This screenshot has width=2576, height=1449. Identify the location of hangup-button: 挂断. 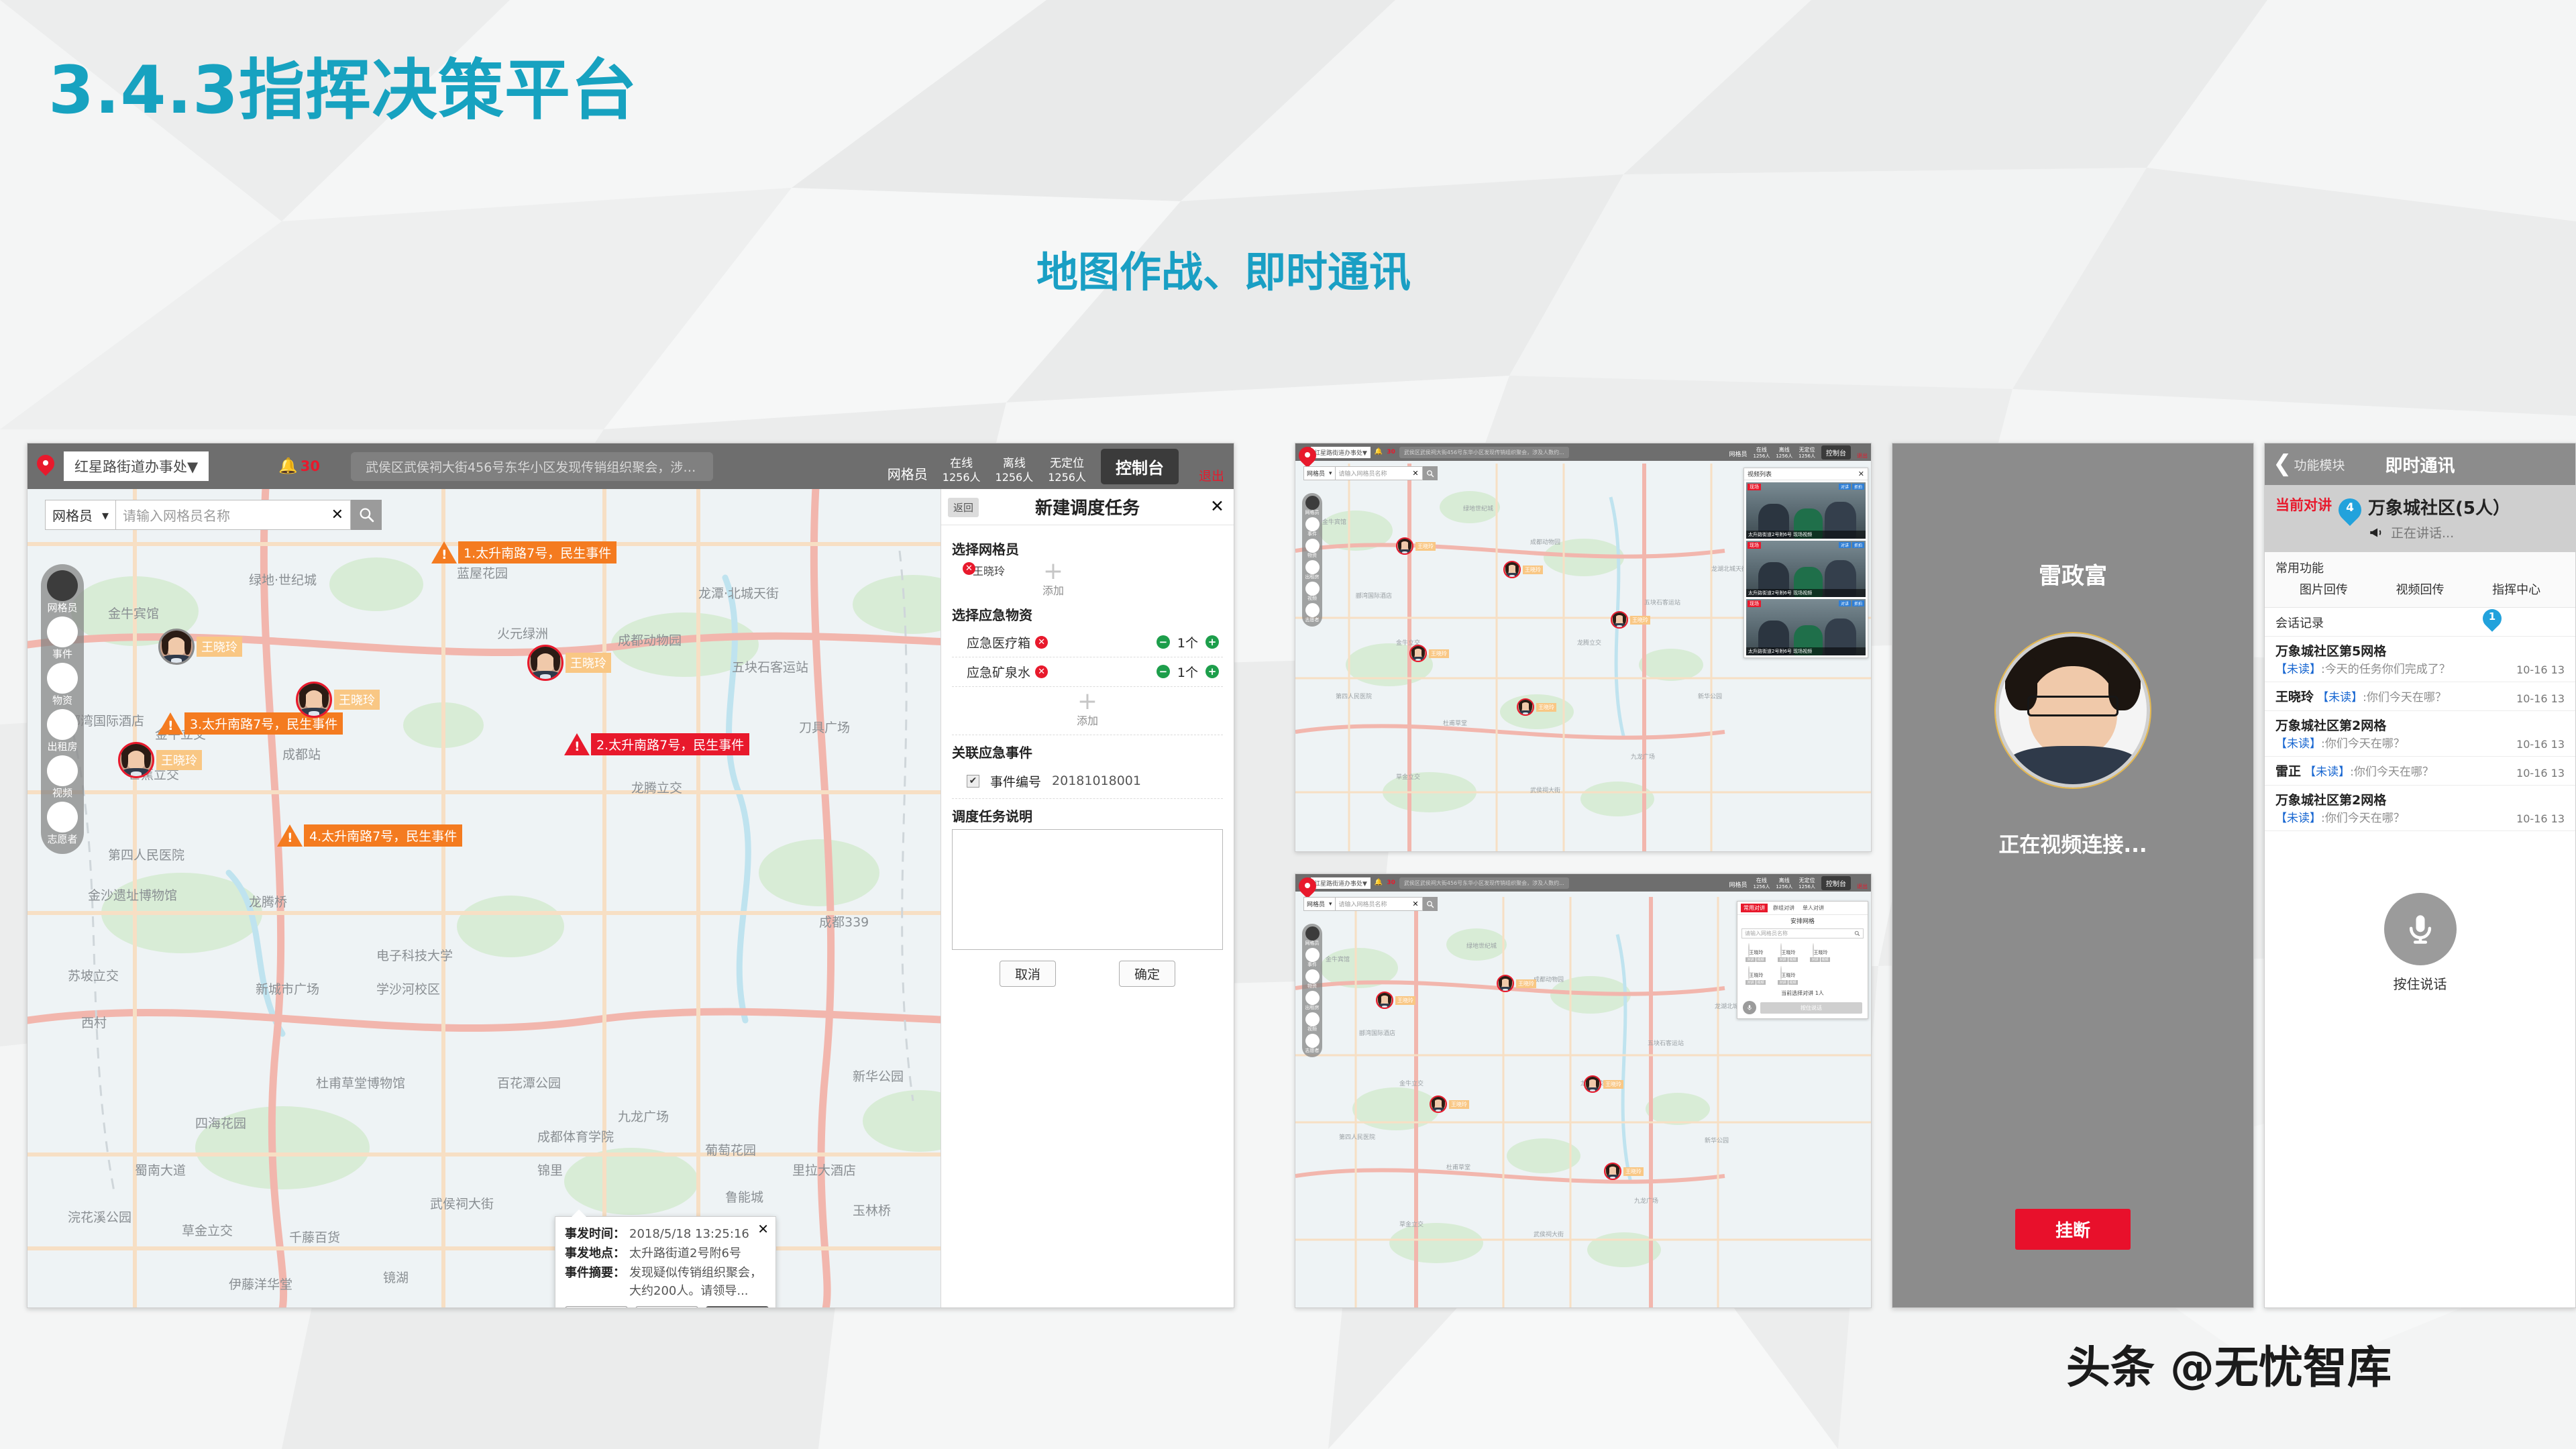
(2073, 1229).